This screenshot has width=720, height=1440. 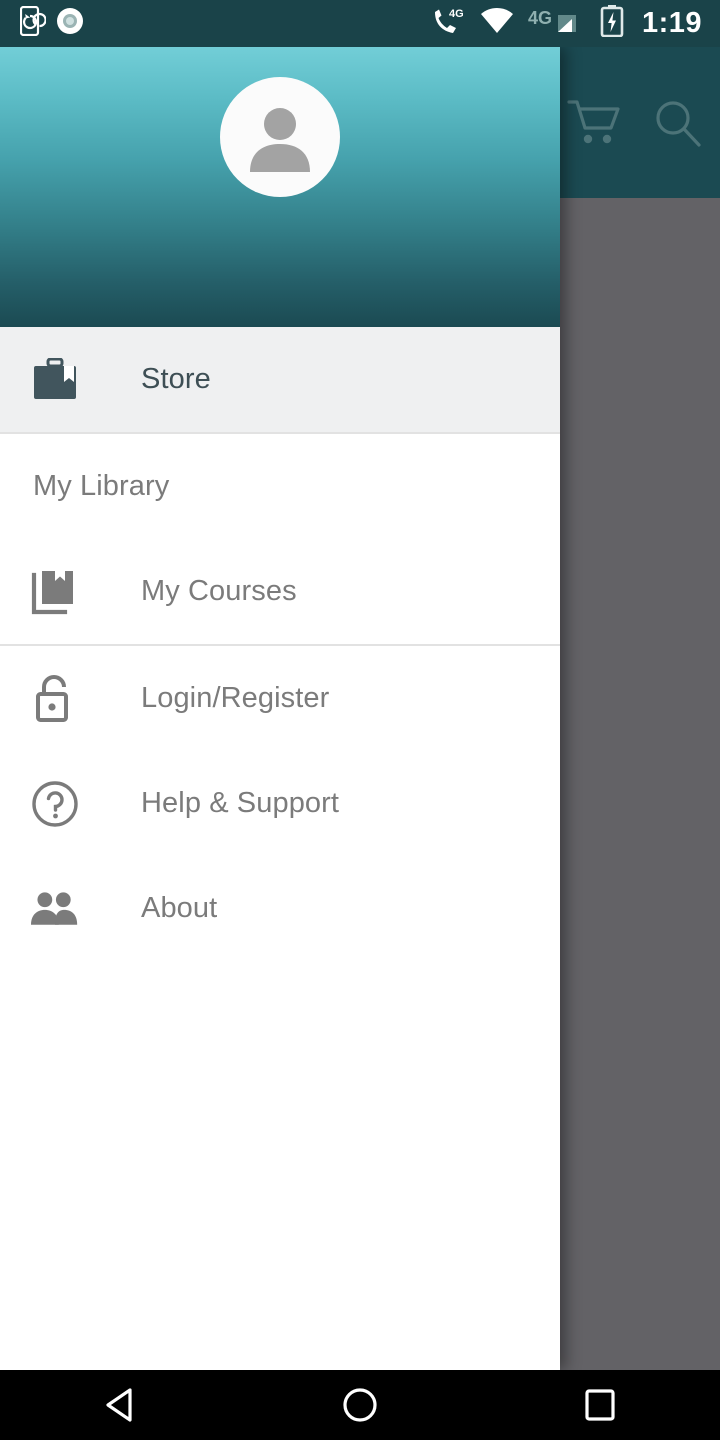 What do you see at coordinates (235, 698) in the screenshot?
I see `nav-item-label: Login/Register` at bounding box center [235, 698].